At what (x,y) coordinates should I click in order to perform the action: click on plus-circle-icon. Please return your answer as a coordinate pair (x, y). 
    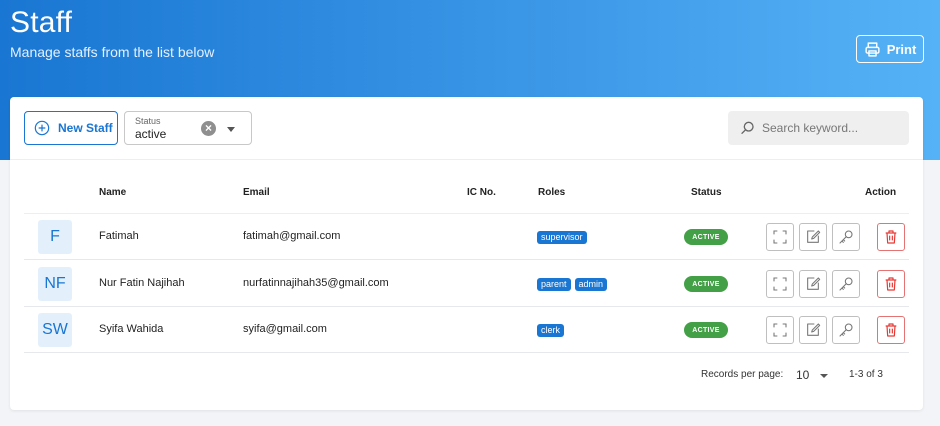
    Looking at the image, I should click on (42, 128).